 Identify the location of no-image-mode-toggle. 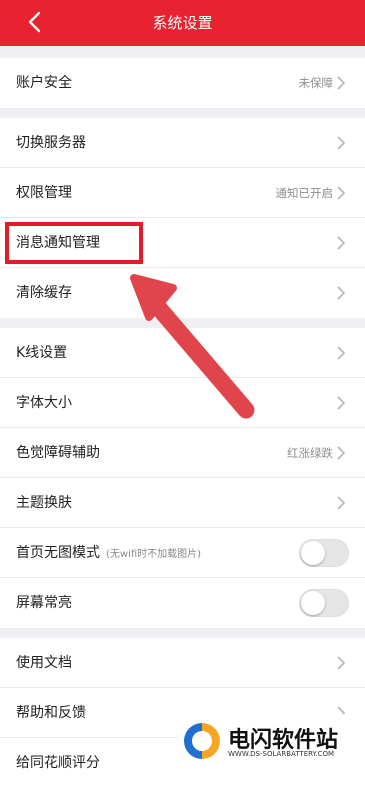
(324, 553).